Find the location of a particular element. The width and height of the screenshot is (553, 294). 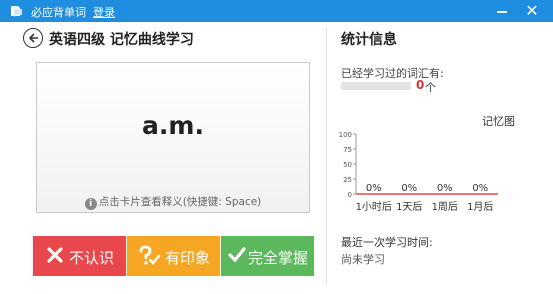

x-tick-label: 1周后 is located at coordinates (445, 207).